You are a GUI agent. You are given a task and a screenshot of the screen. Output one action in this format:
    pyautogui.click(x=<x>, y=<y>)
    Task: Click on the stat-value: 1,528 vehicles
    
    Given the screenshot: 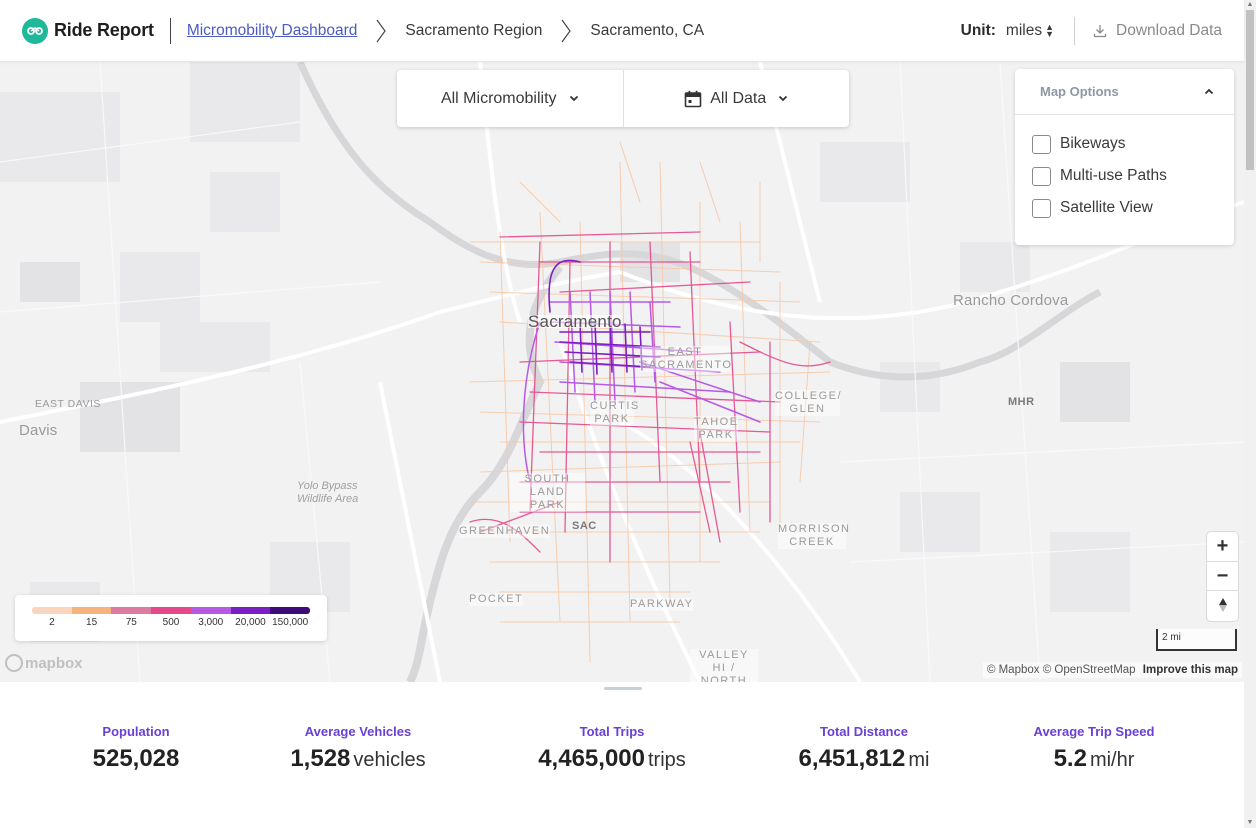 What is the action you would take?
    pyautogui.click(x=358, y=758)
    